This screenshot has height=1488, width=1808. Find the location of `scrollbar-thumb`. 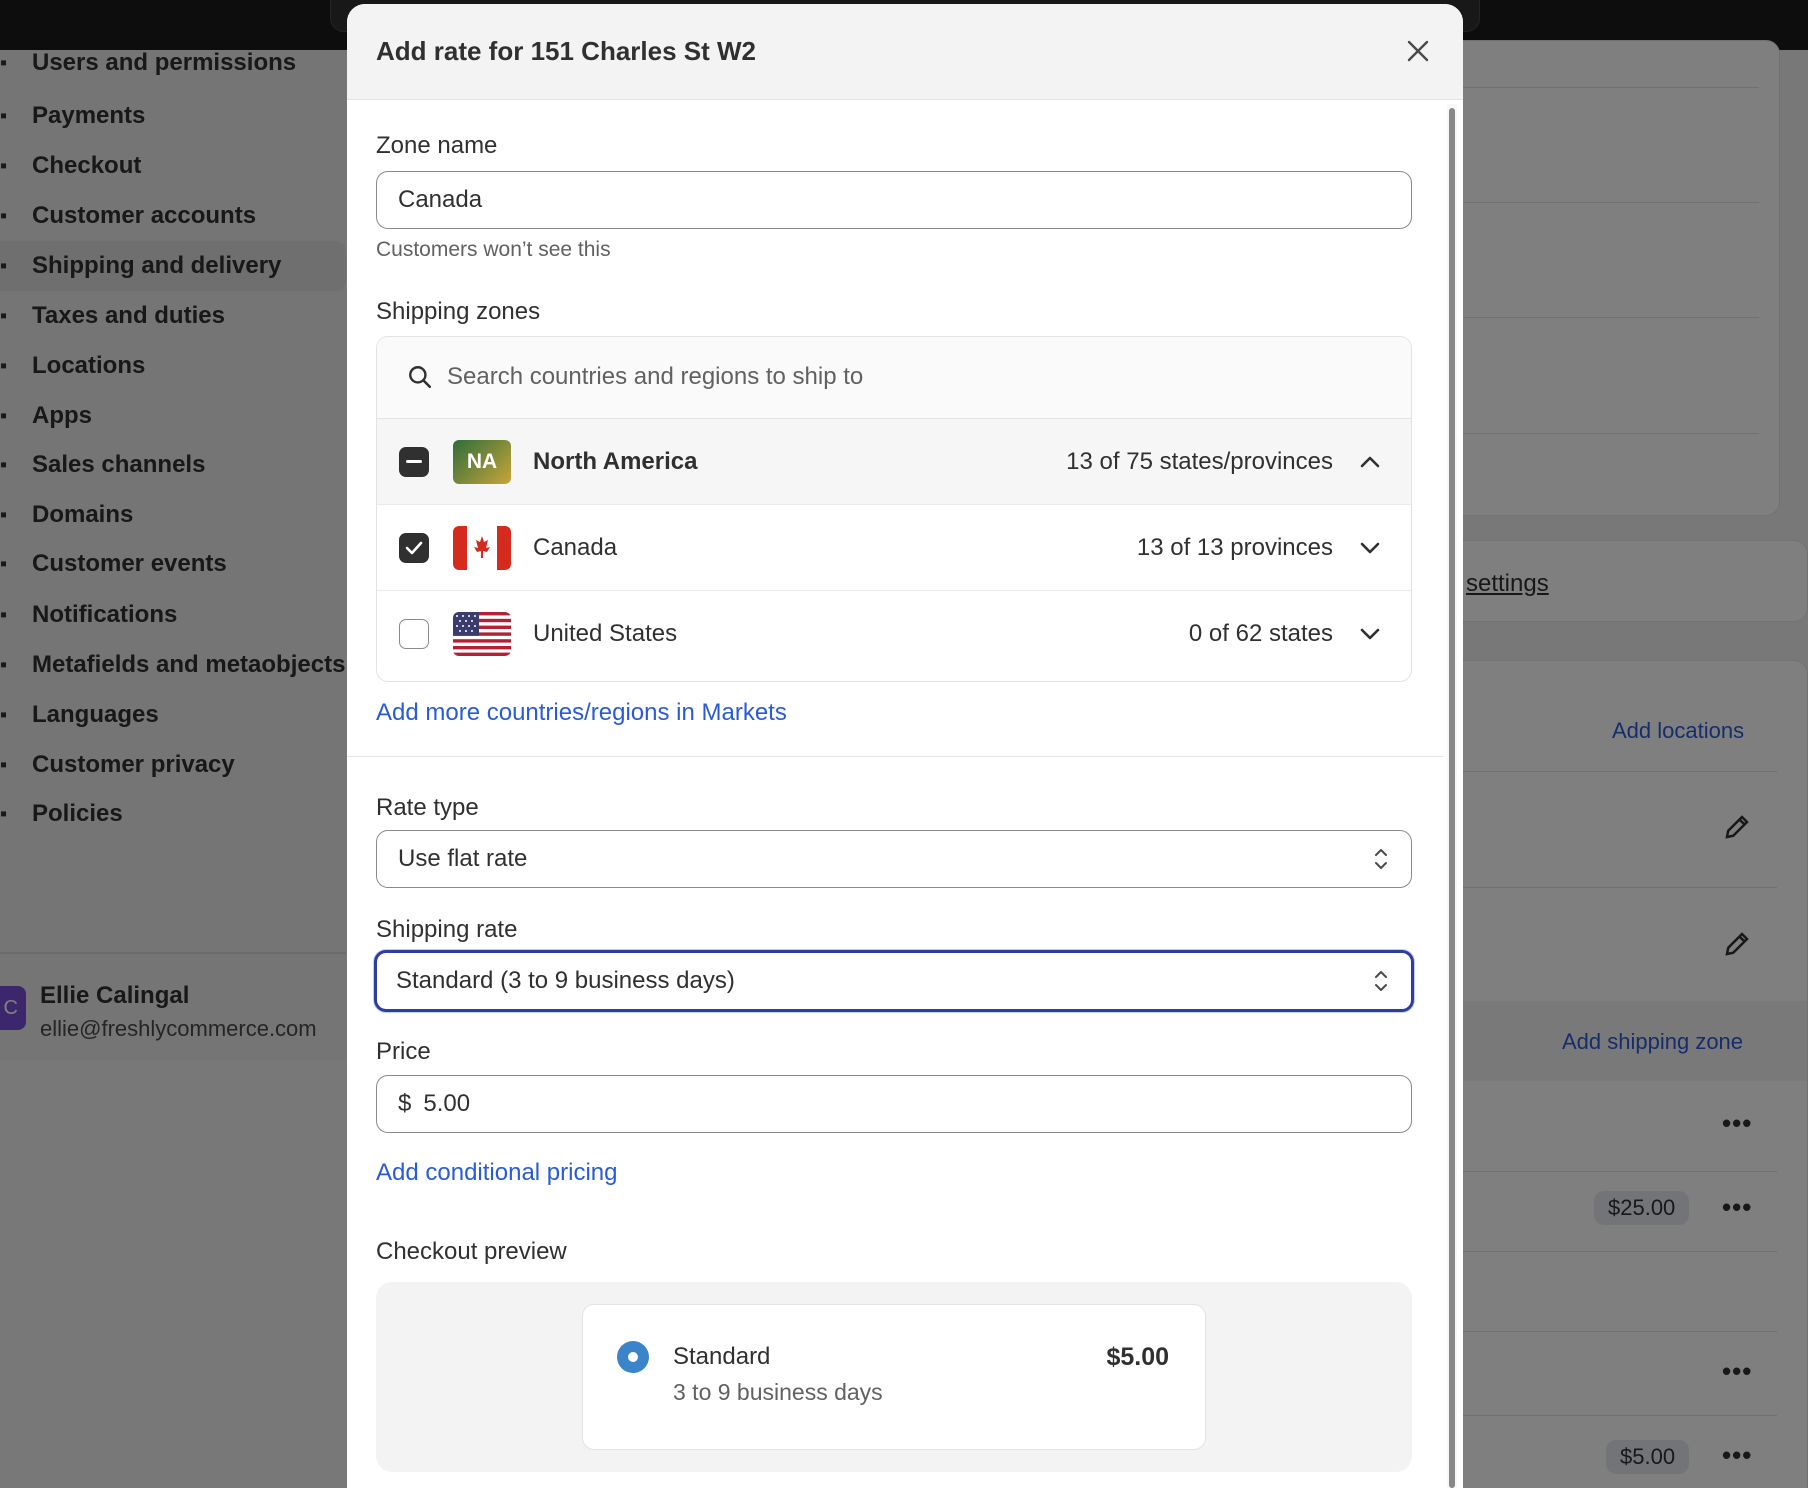

scrollbar-thumb is located at coordinates (1452, 798).